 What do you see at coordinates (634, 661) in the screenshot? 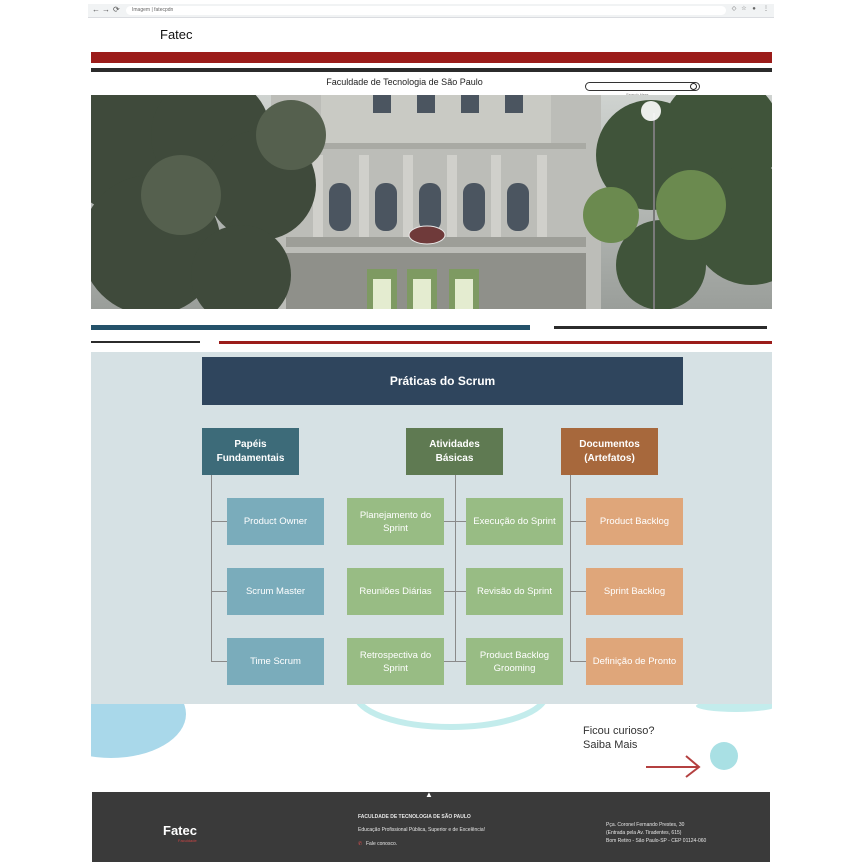
I see `artifact-definicao-pronto: Definição de Pronto` at bounding box center [634, 661].